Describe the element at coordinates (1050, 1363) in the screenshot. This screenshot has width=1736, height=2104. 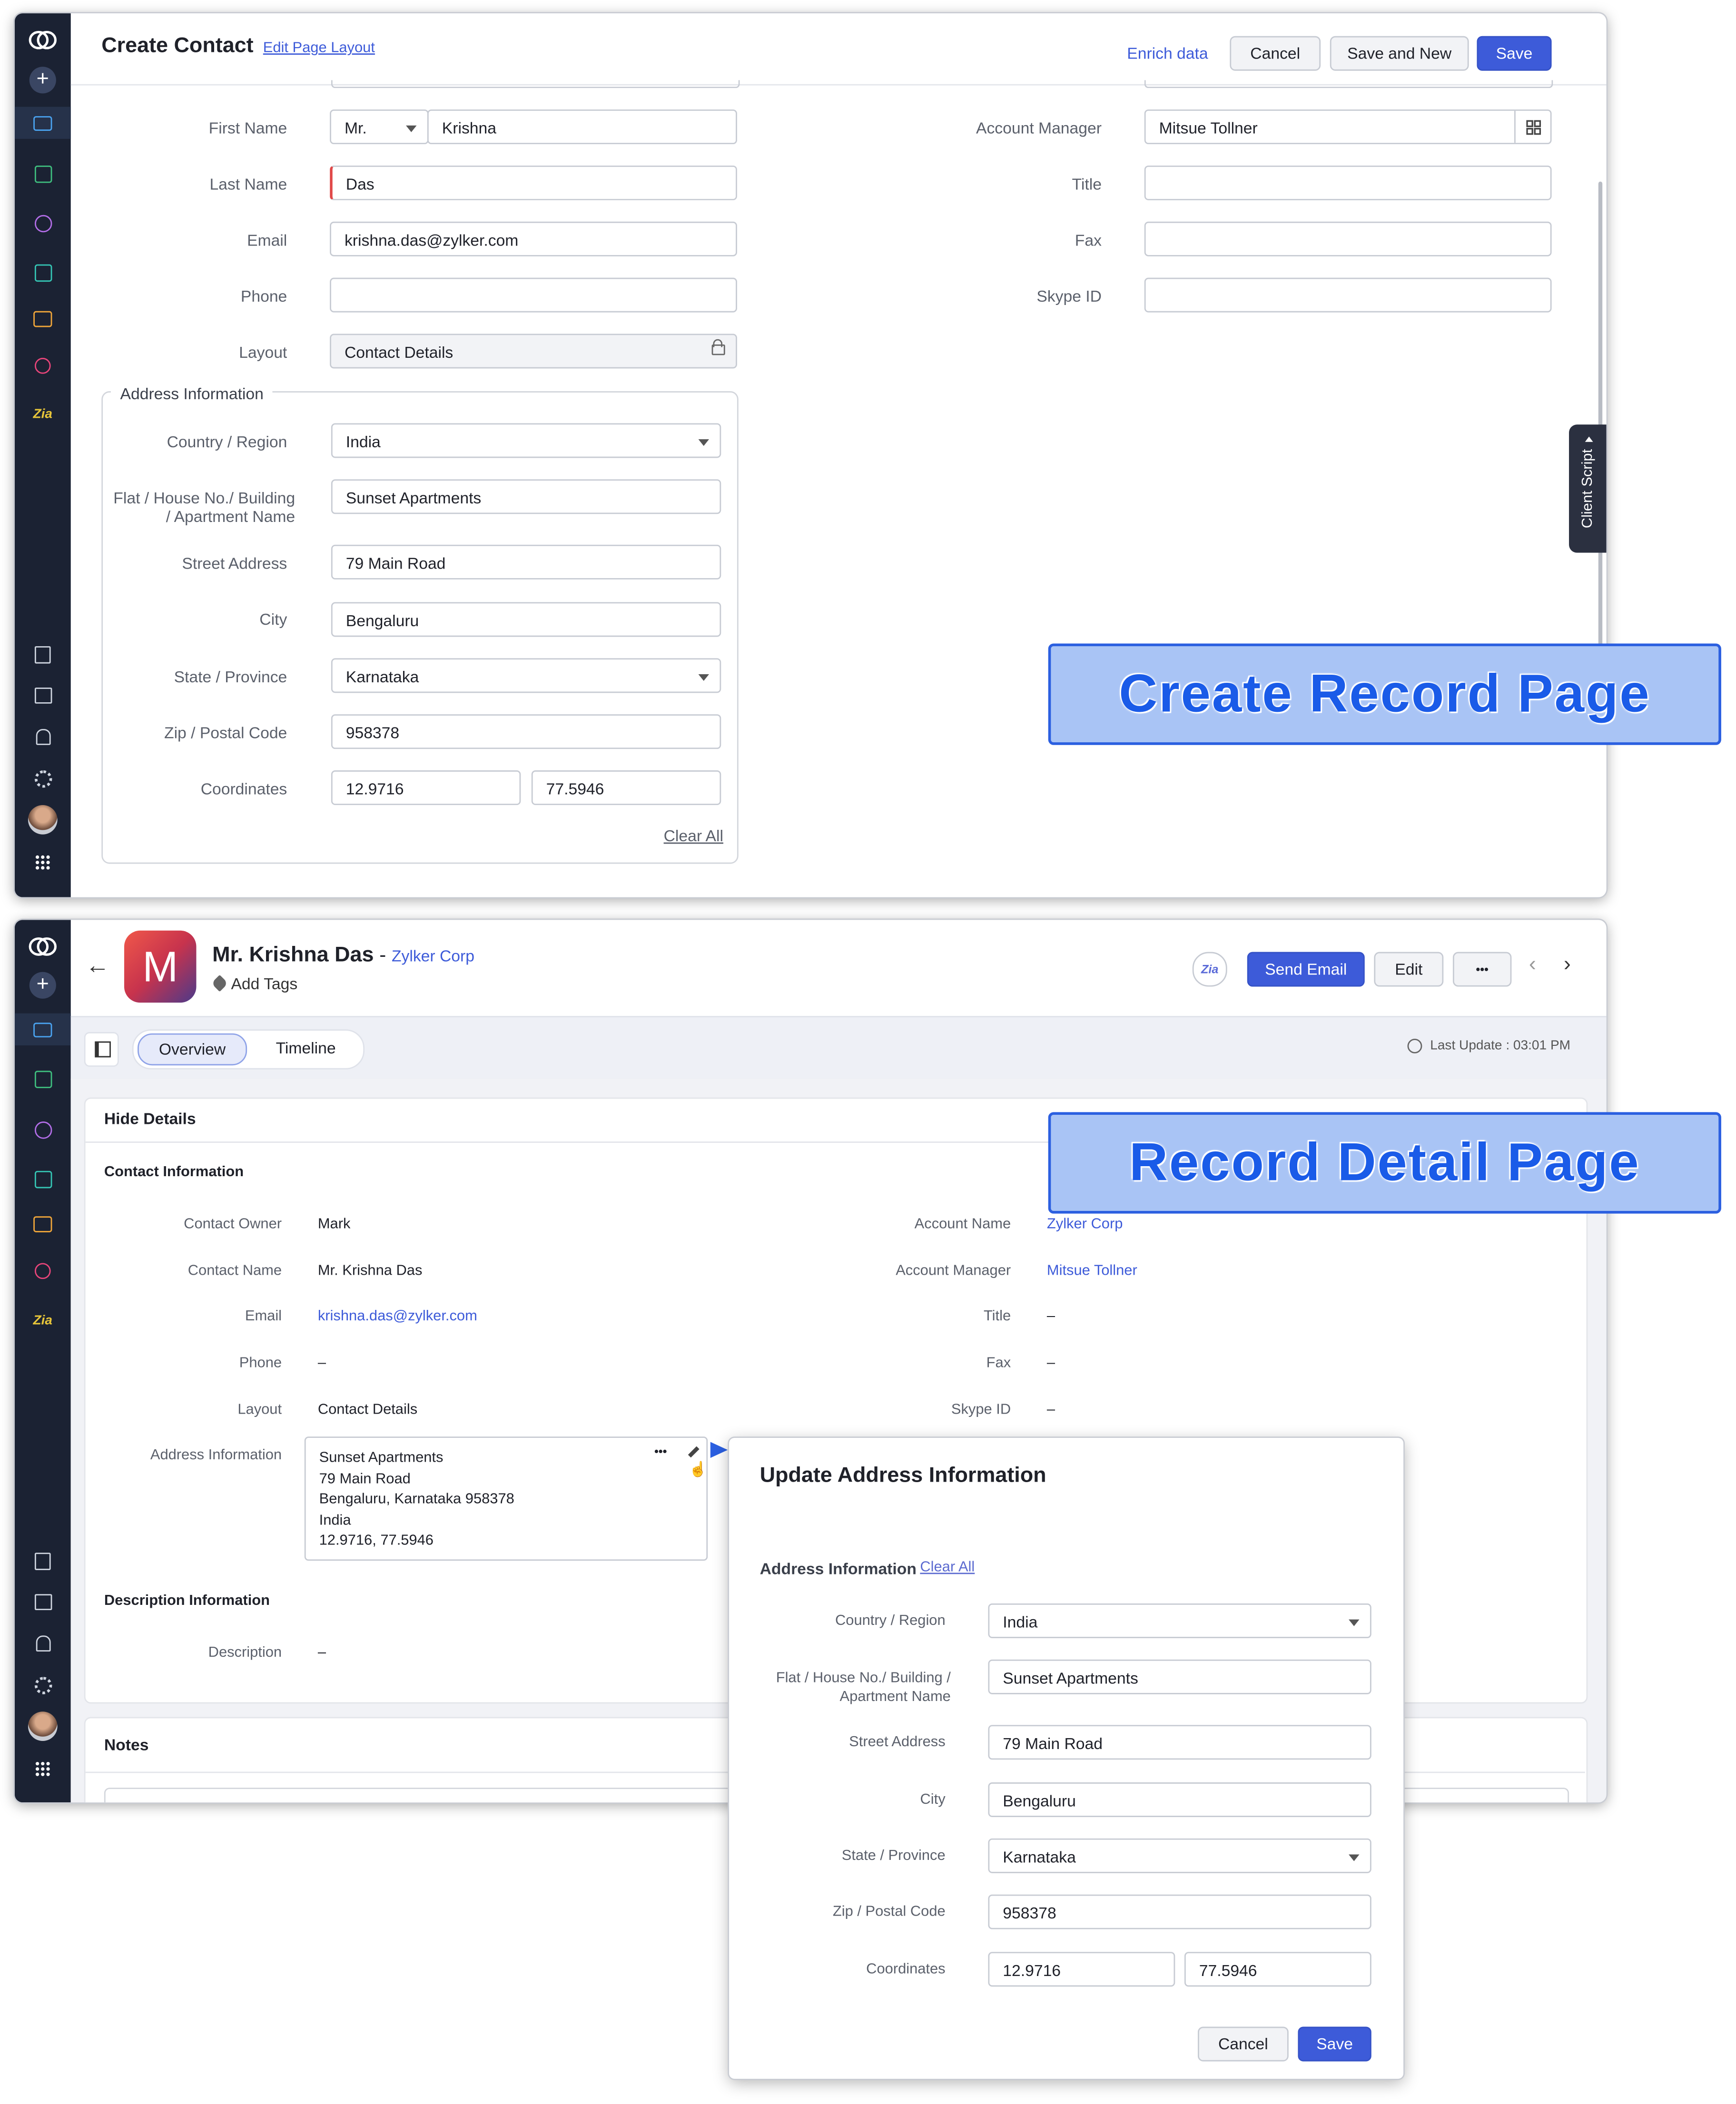
I see `field-value: –` at that location.